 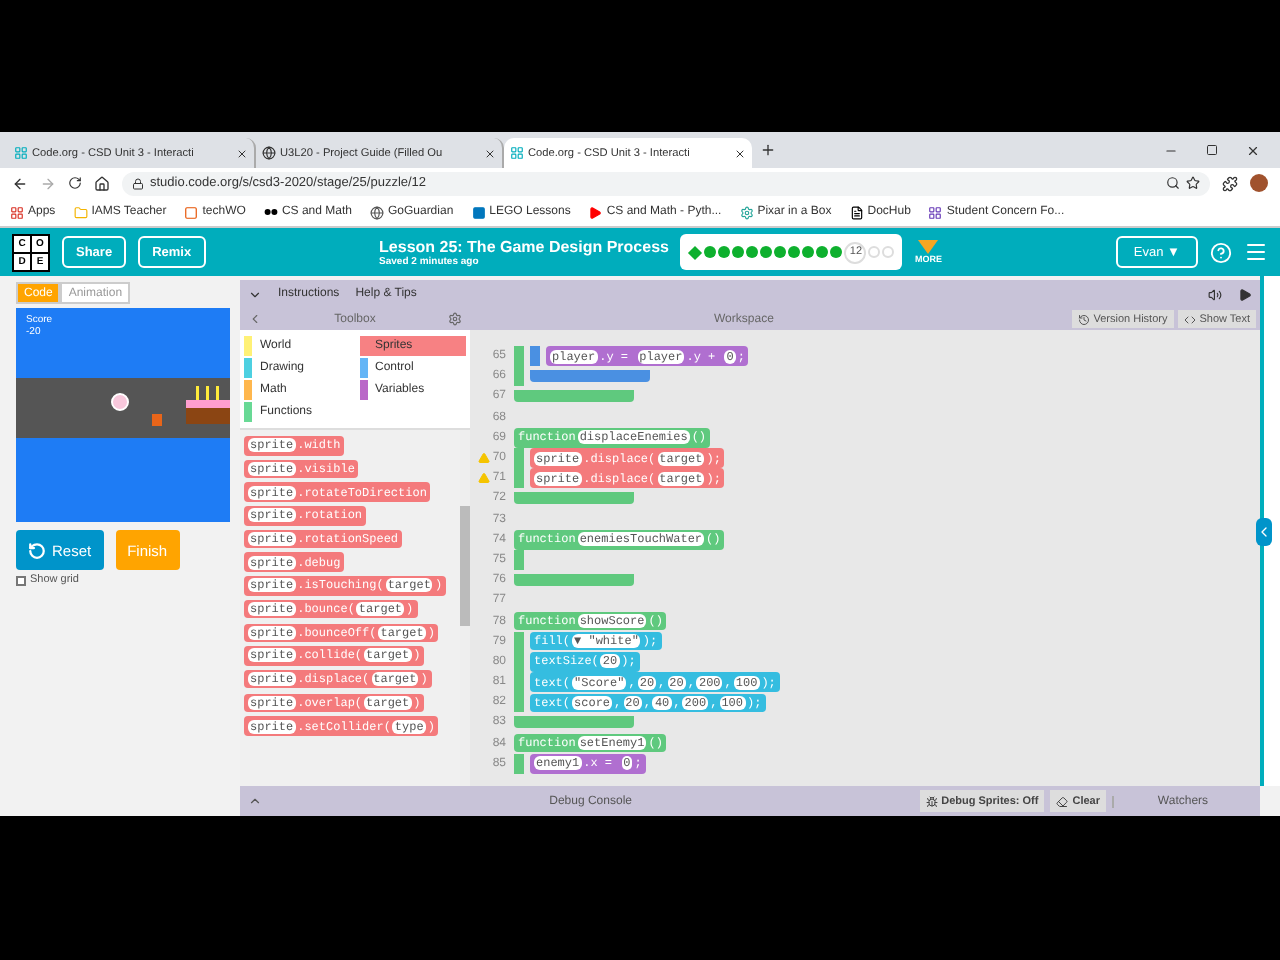 What do you see at coordinates (48, 183) in the screenshot?
I see `forward-icon` at bounding box center [48, 183].